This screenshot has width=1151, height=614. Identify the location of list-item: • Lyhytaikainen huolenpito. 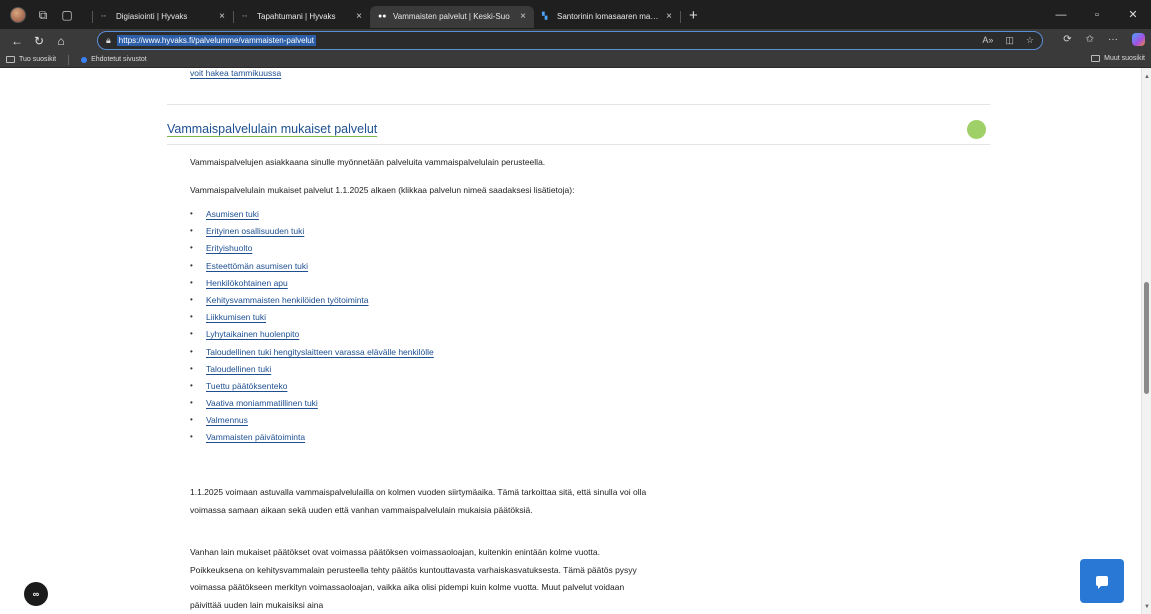
(312, 337).